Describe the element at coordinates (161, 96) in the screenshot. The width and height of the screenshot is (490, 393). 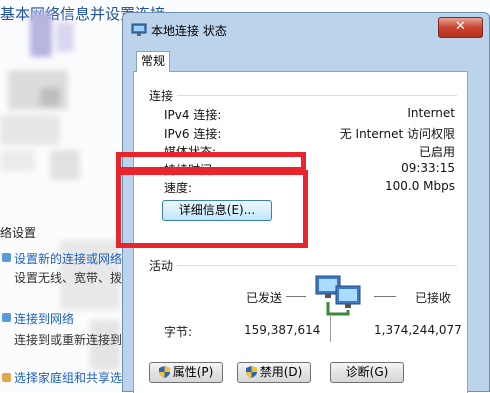
I see `connection-section-label: 连接` at that location.